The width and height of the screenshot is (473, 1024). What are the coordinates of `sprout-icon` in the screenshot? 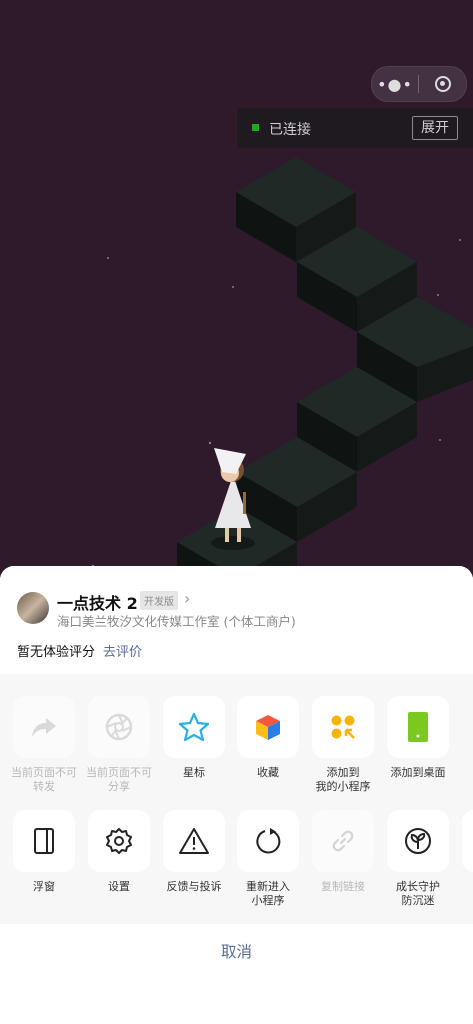 It's located at (418, 841).